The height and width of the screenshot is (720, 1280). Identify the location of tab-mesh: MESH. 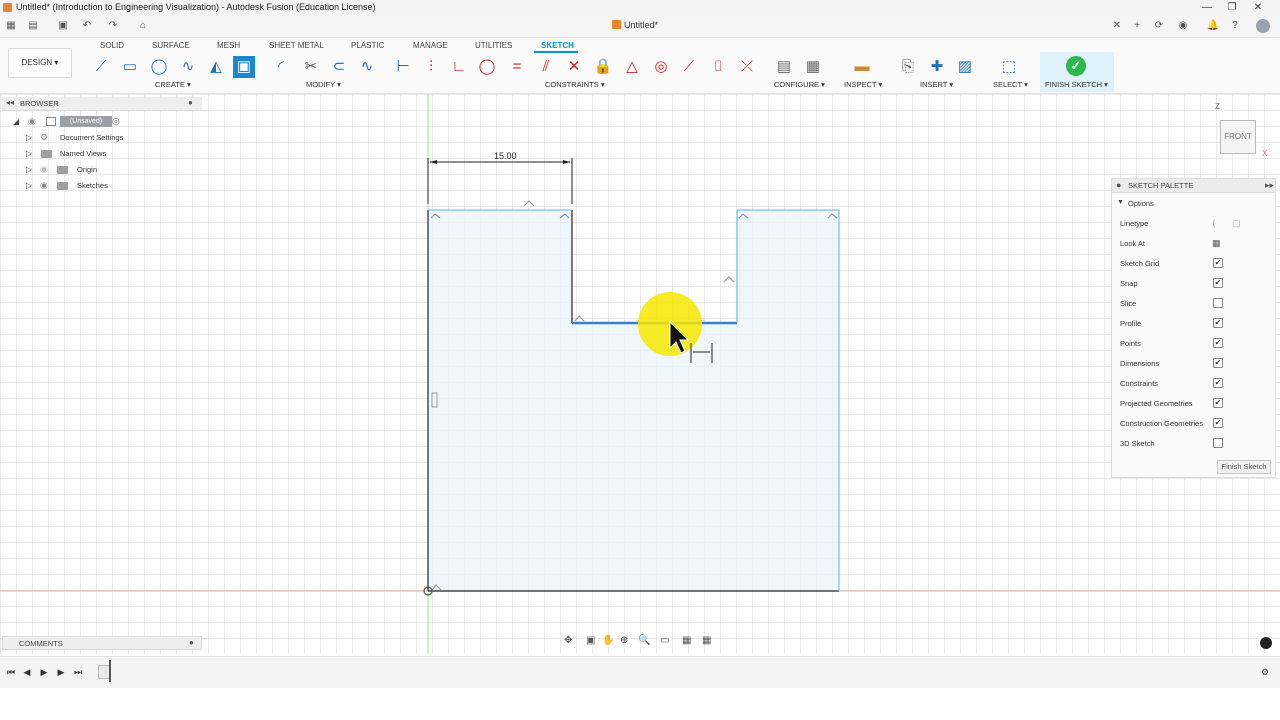
(228, 45).